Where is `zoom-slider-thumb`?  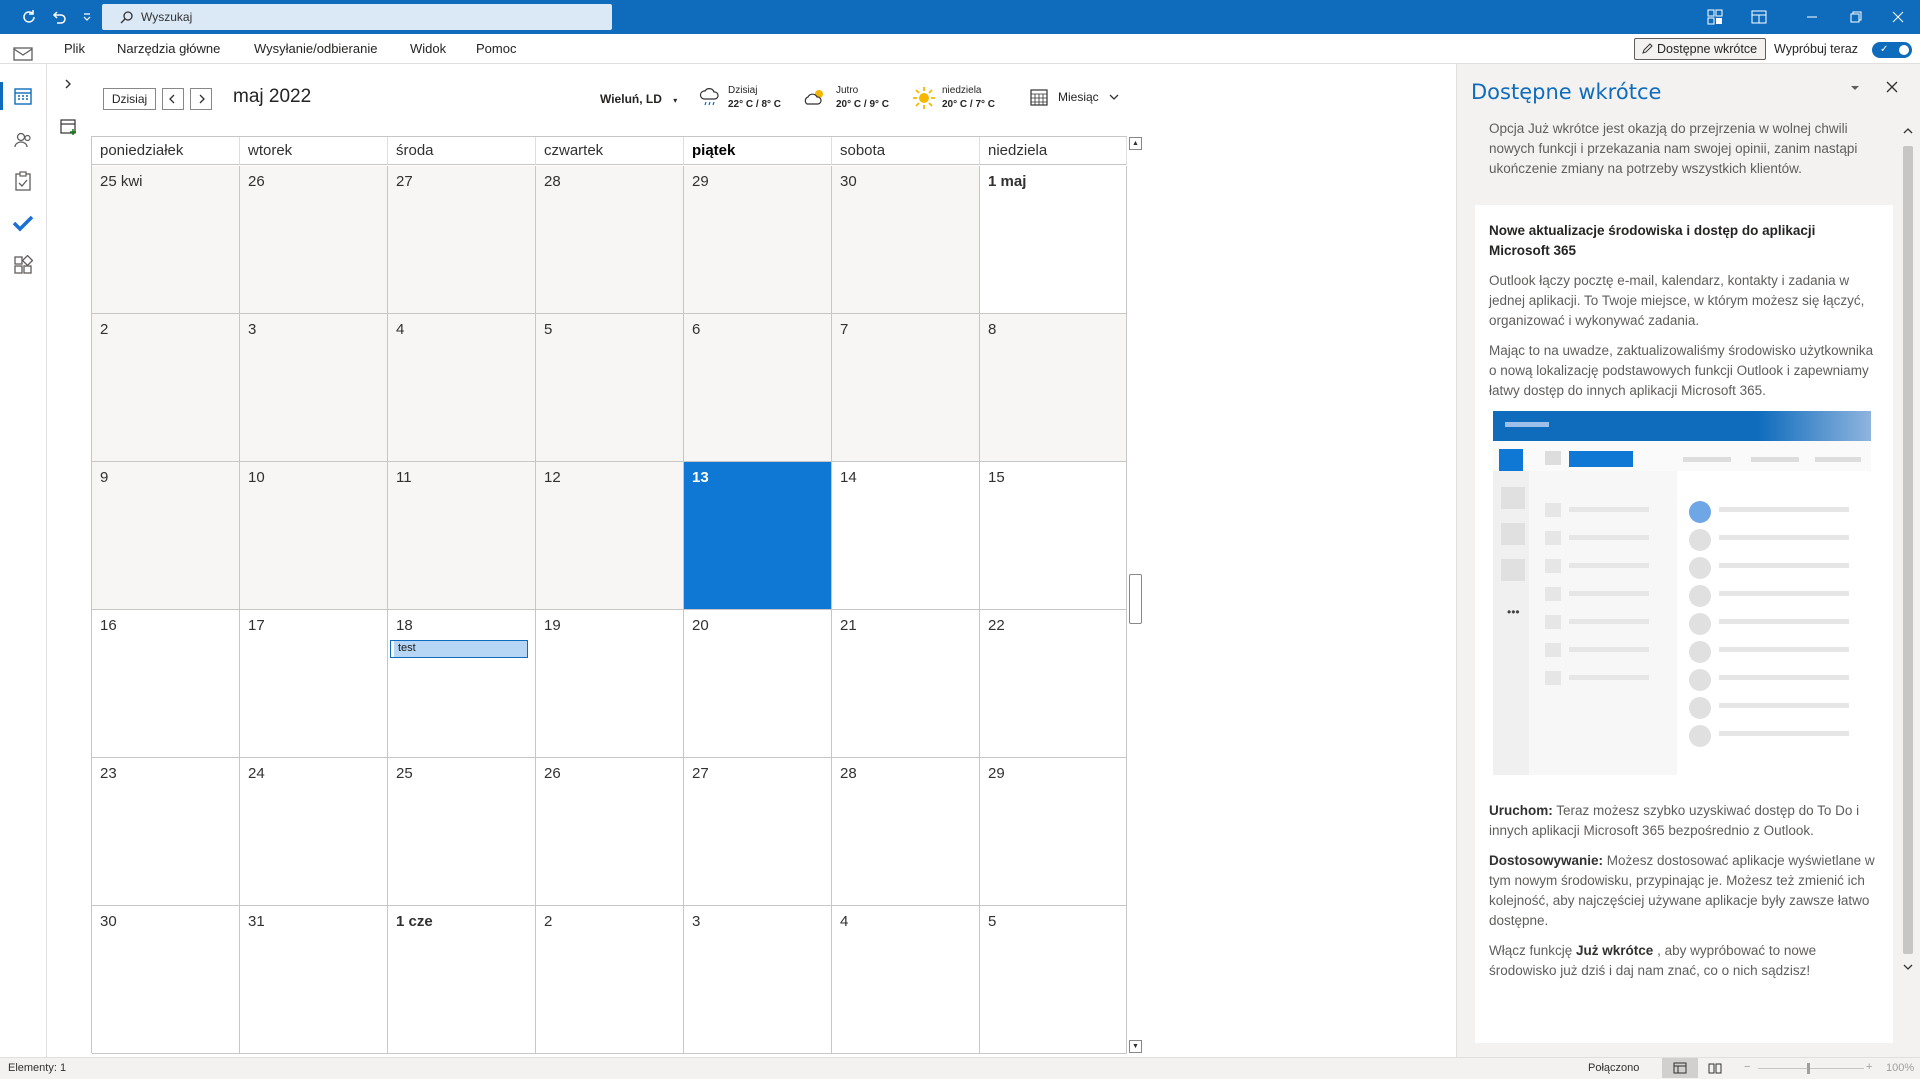
zoom-slider-thumb is located at coordinates (1808, 1068).